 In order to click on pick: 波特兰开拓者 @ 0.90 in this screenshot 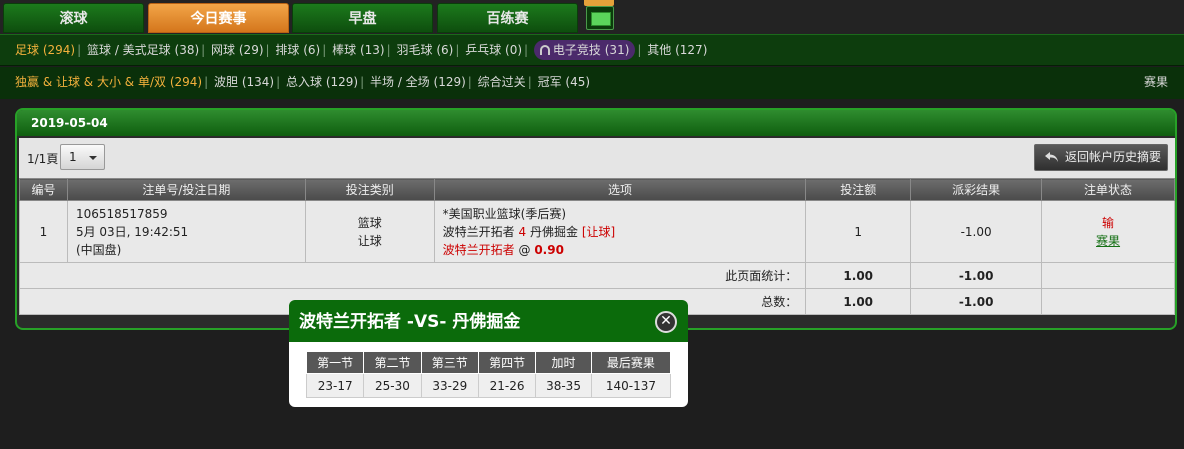, I will do `click(503, 249)`.